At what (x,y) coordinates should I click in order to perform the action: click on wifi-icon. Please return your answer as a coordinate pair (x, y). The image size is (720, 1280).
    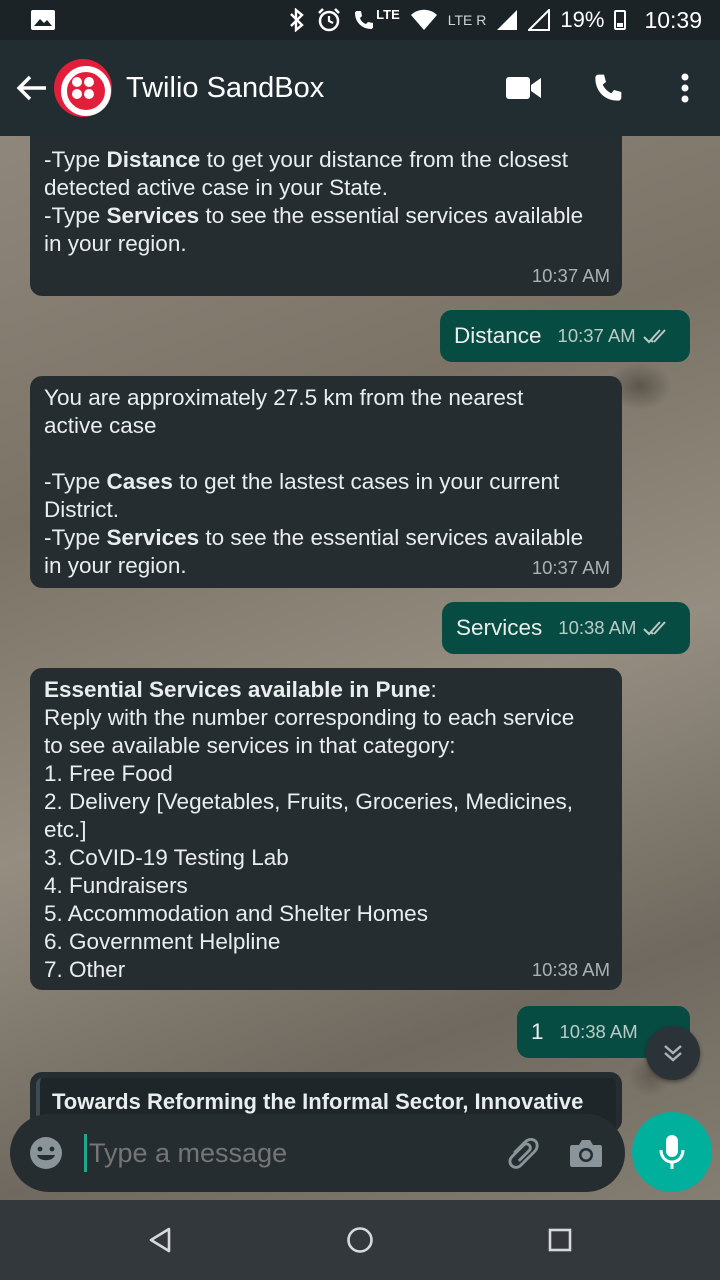
    Looking at the image, I should click on (423, 19).